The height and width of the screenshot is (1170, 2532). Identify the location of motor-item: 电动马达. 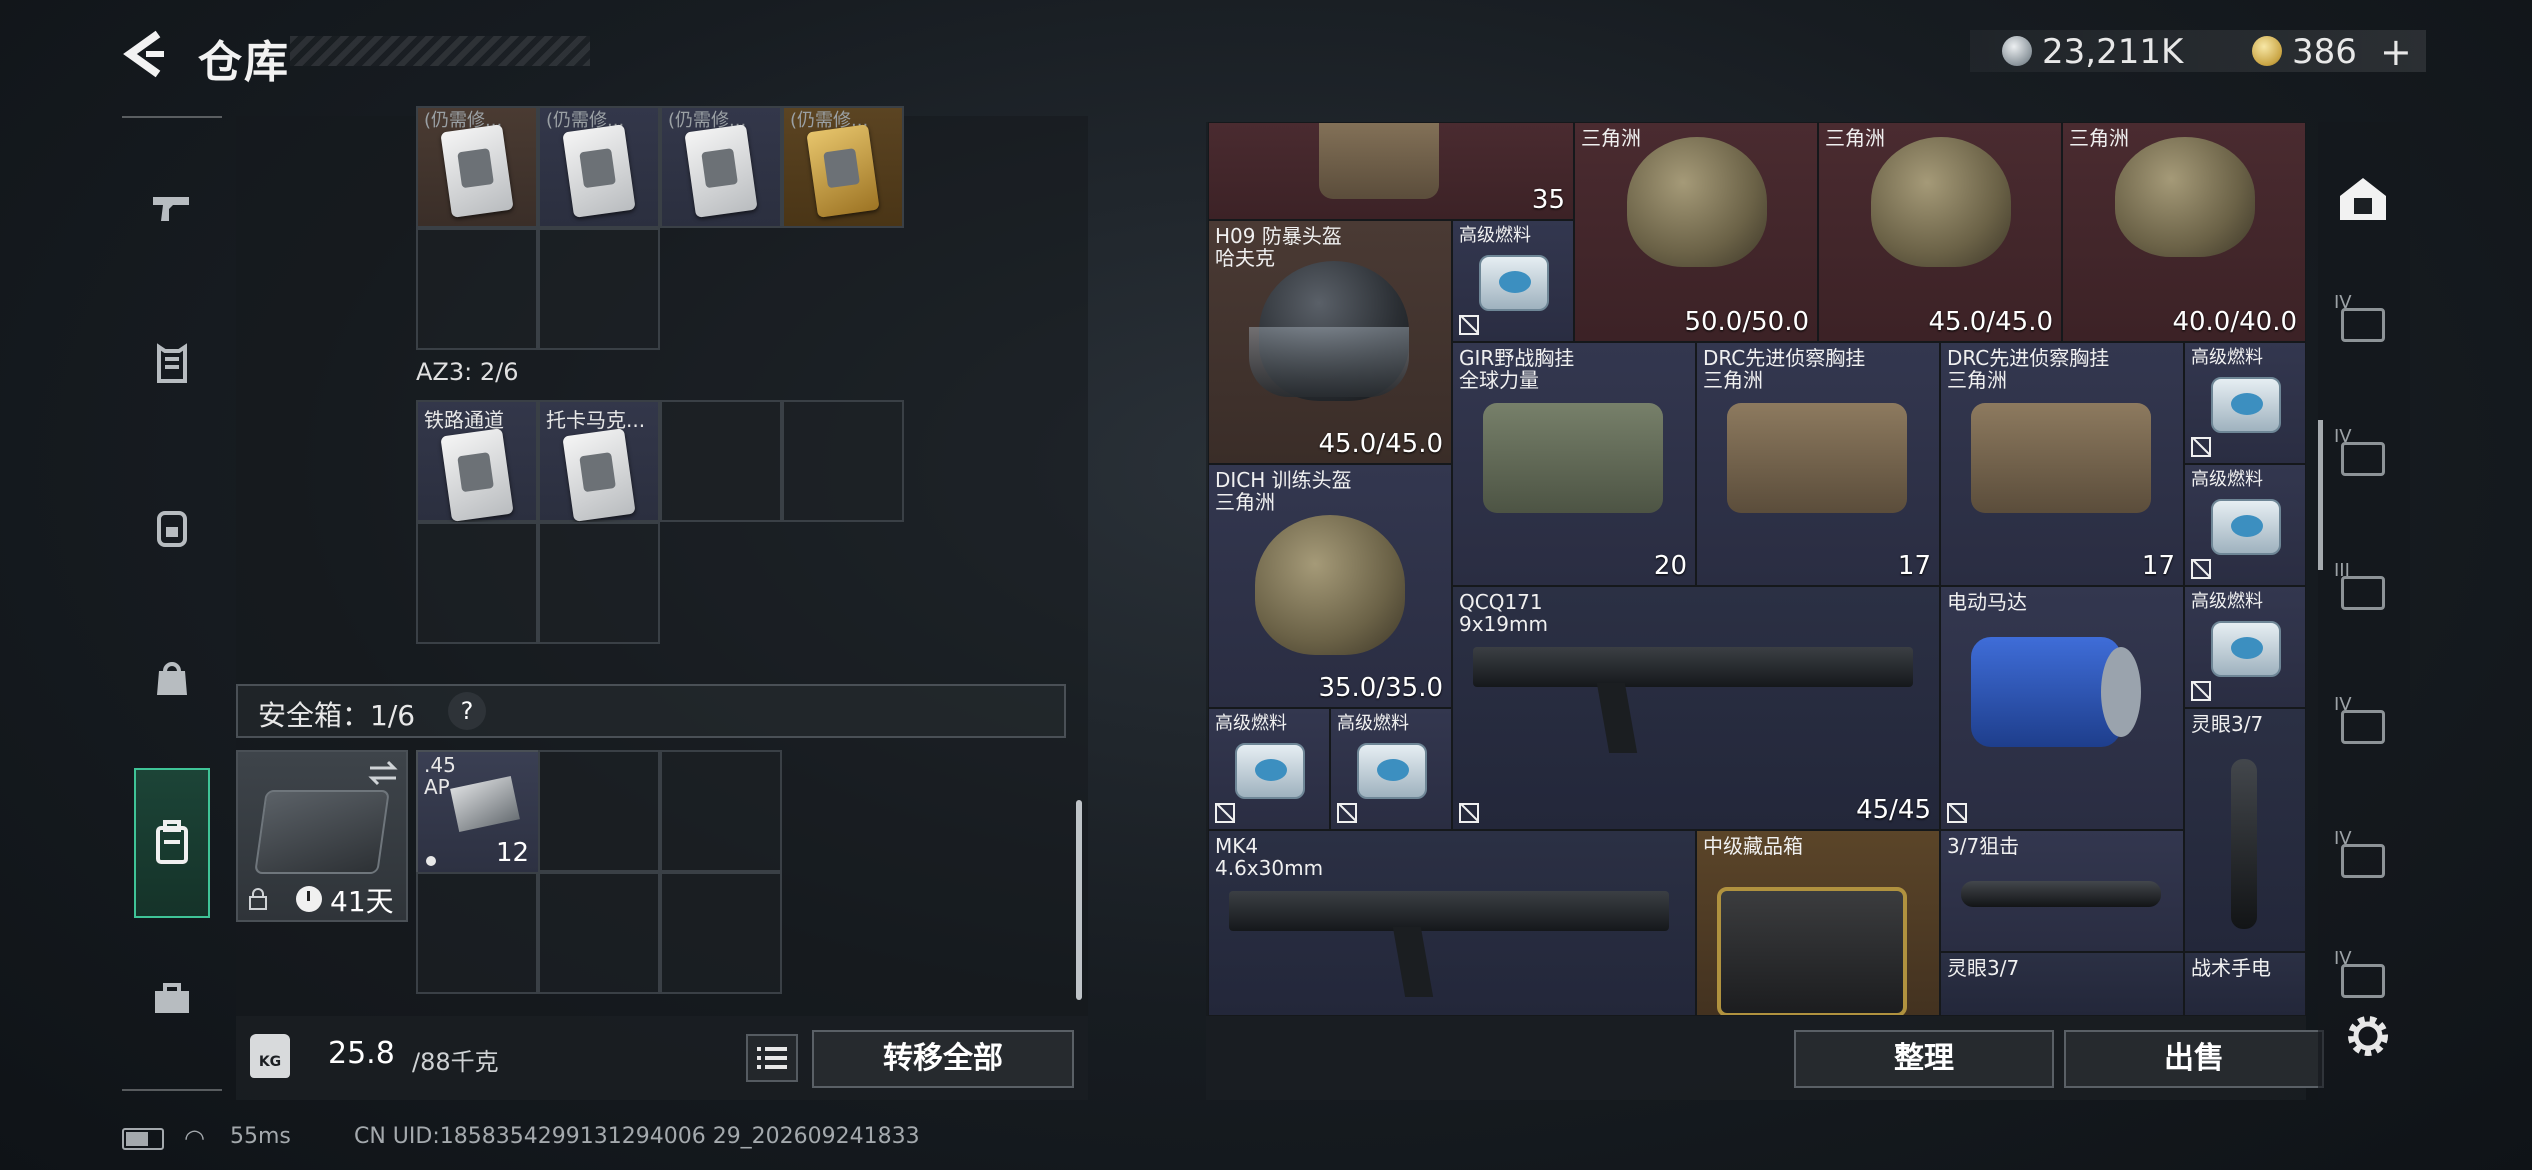
(2062, 708).